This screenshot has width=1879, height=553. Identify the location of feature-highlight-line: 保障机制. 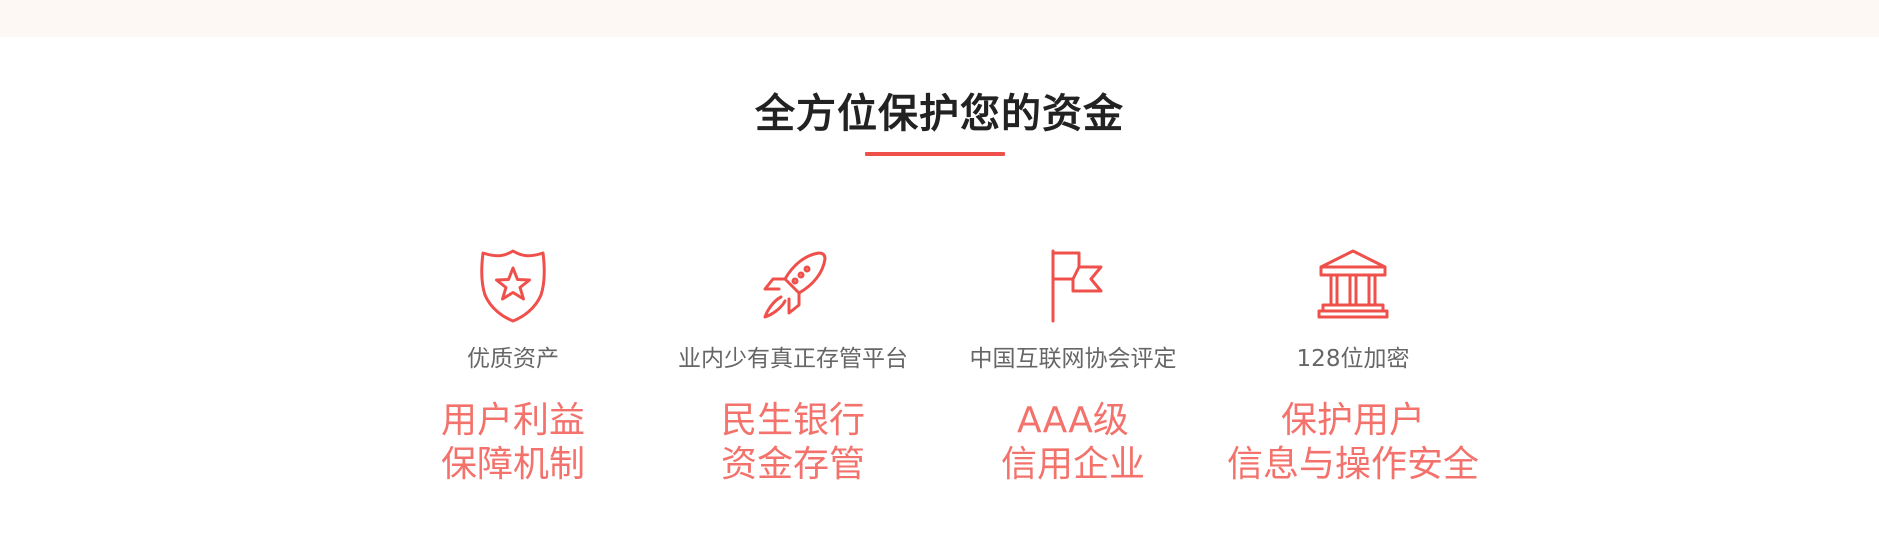
(512, 464).